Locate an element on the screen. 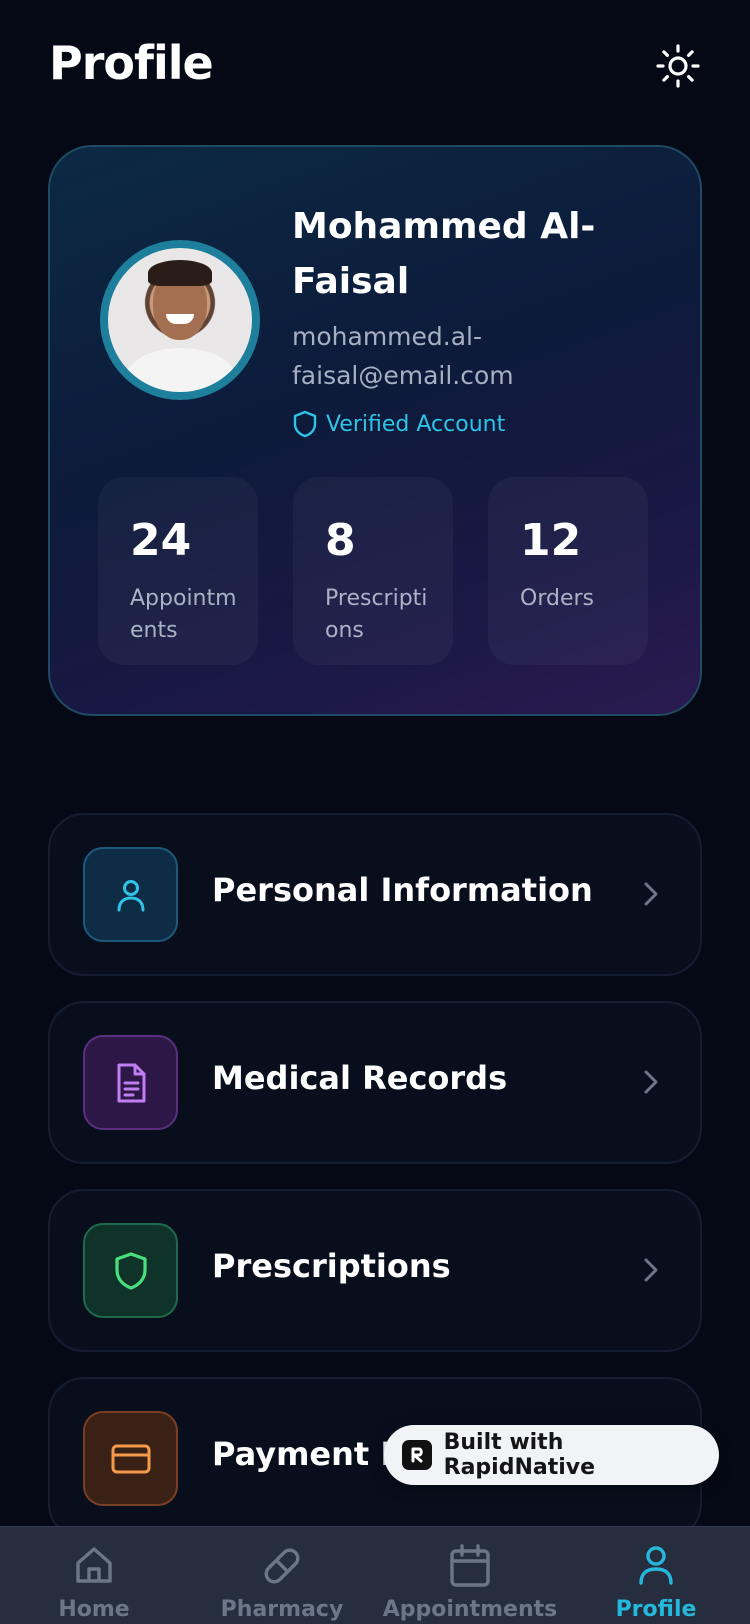  tab-profile: Profile is located at coordinates (656, 1575).